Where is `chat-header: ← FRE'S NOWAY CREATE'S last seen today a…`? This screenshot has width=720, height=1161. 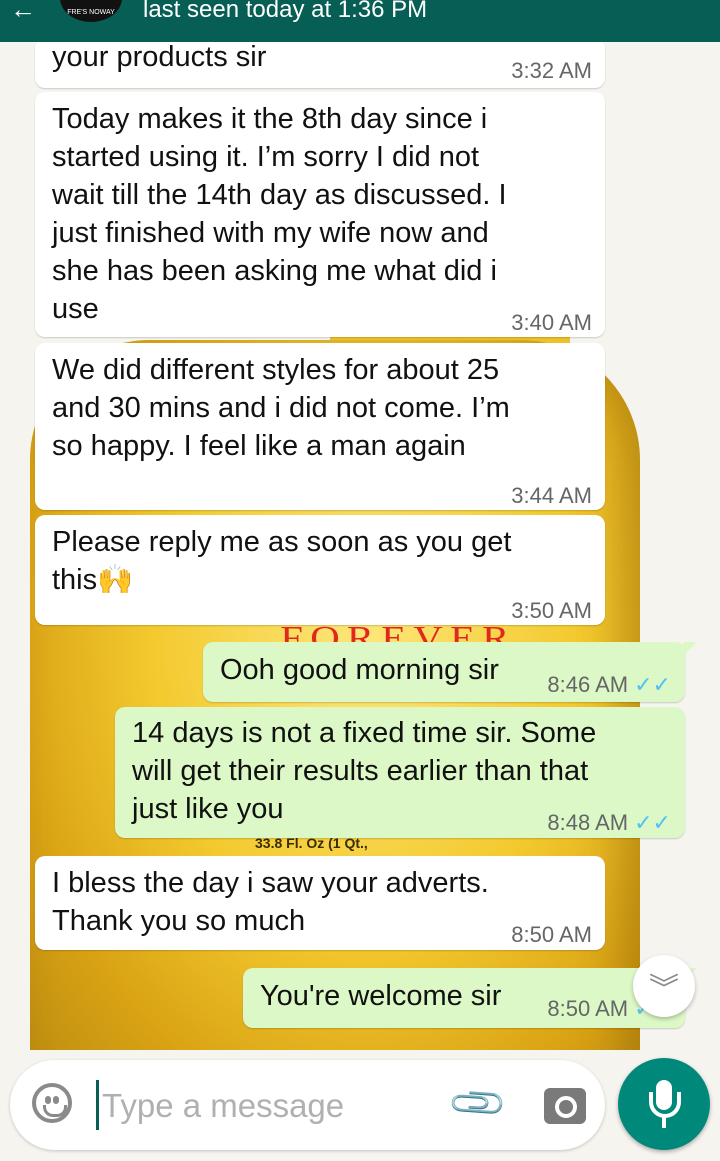
chat-header: ← FRE'S NOWAY CREATE'S last seen today a… is located at coordinates (360, 21).